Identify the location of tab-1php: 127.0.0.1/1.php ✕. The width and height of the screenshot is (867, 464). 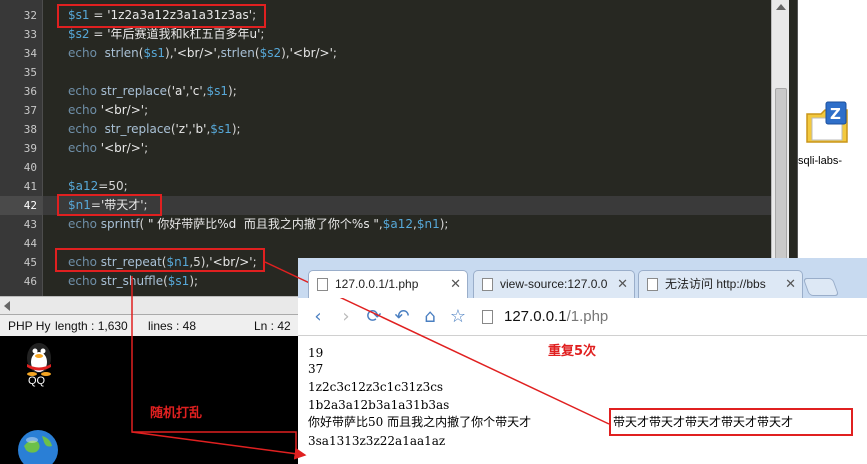
(388, 284).